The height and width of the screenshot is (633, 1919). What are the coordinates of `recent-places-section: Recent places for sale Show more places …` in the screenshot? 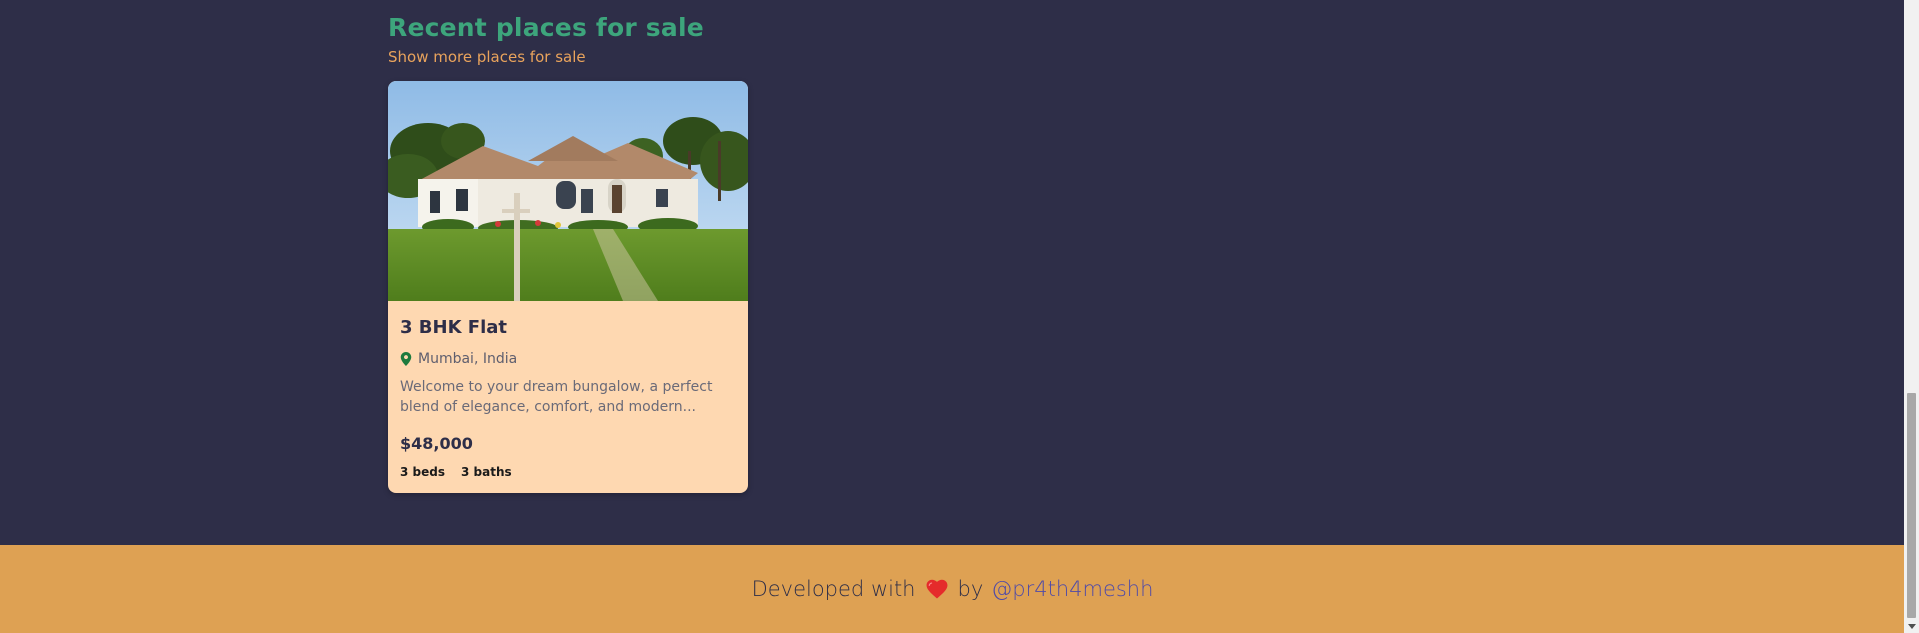 It's located at (938, 39).